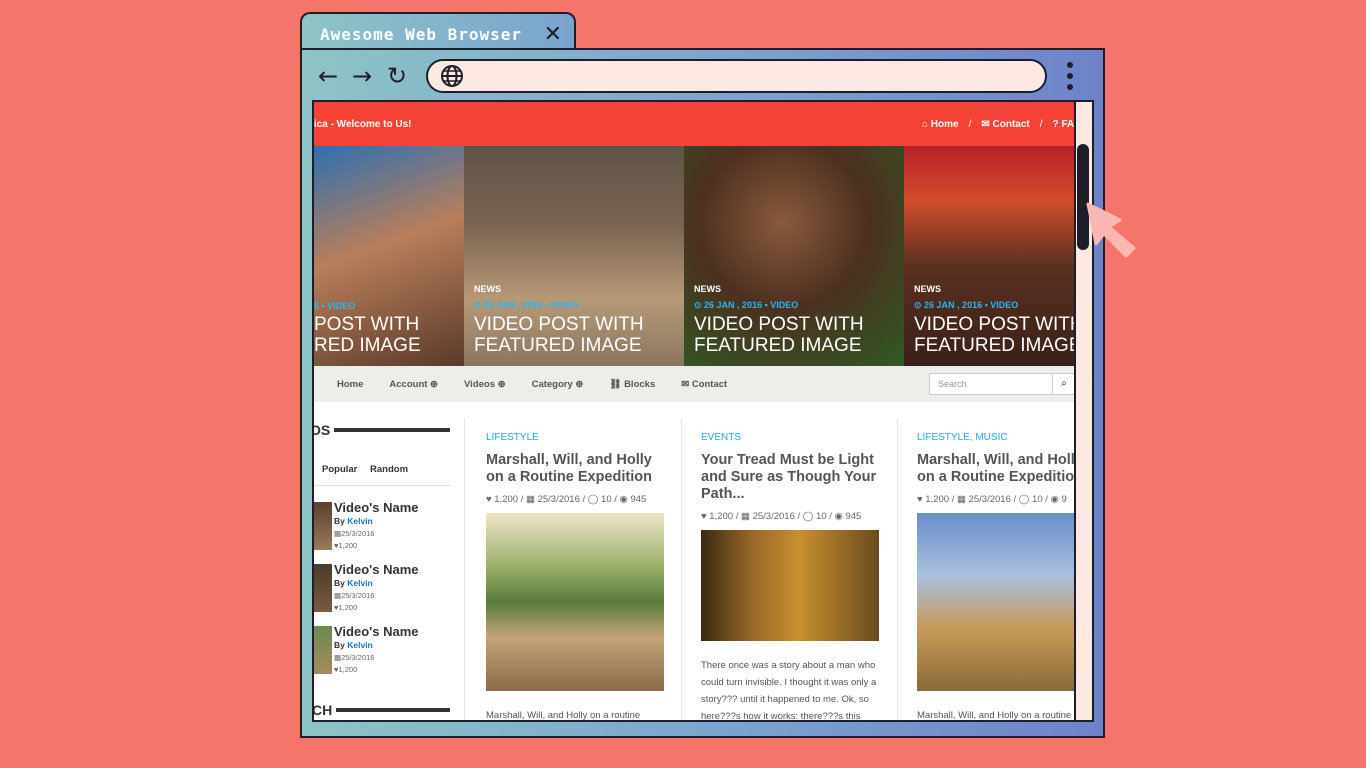  I want to click on kebab-menu-icon, so click(1070, 78).